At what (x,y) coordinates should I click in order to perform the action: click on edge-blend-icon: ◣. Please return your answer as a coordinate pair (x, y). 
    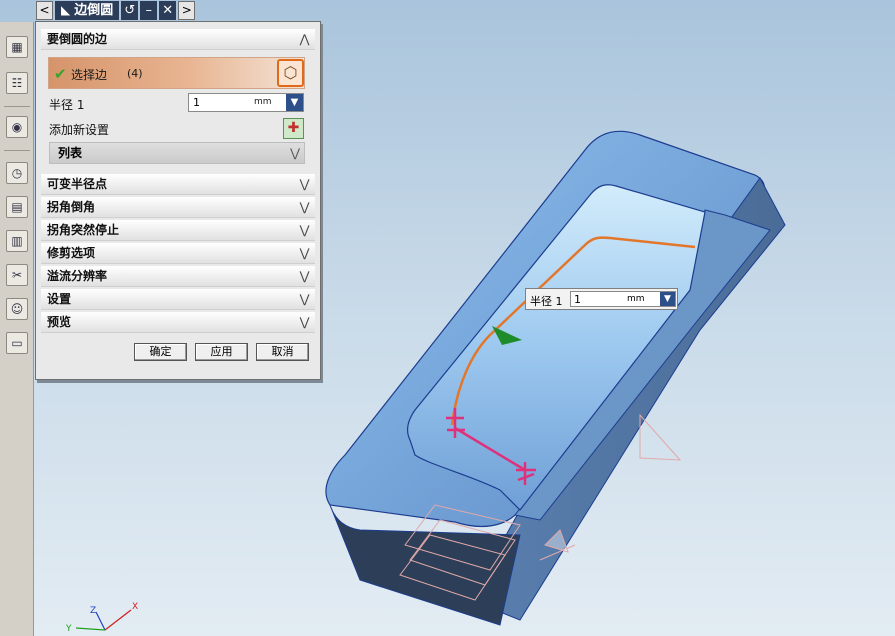
    Looking at the image, I should click on (66, 10).